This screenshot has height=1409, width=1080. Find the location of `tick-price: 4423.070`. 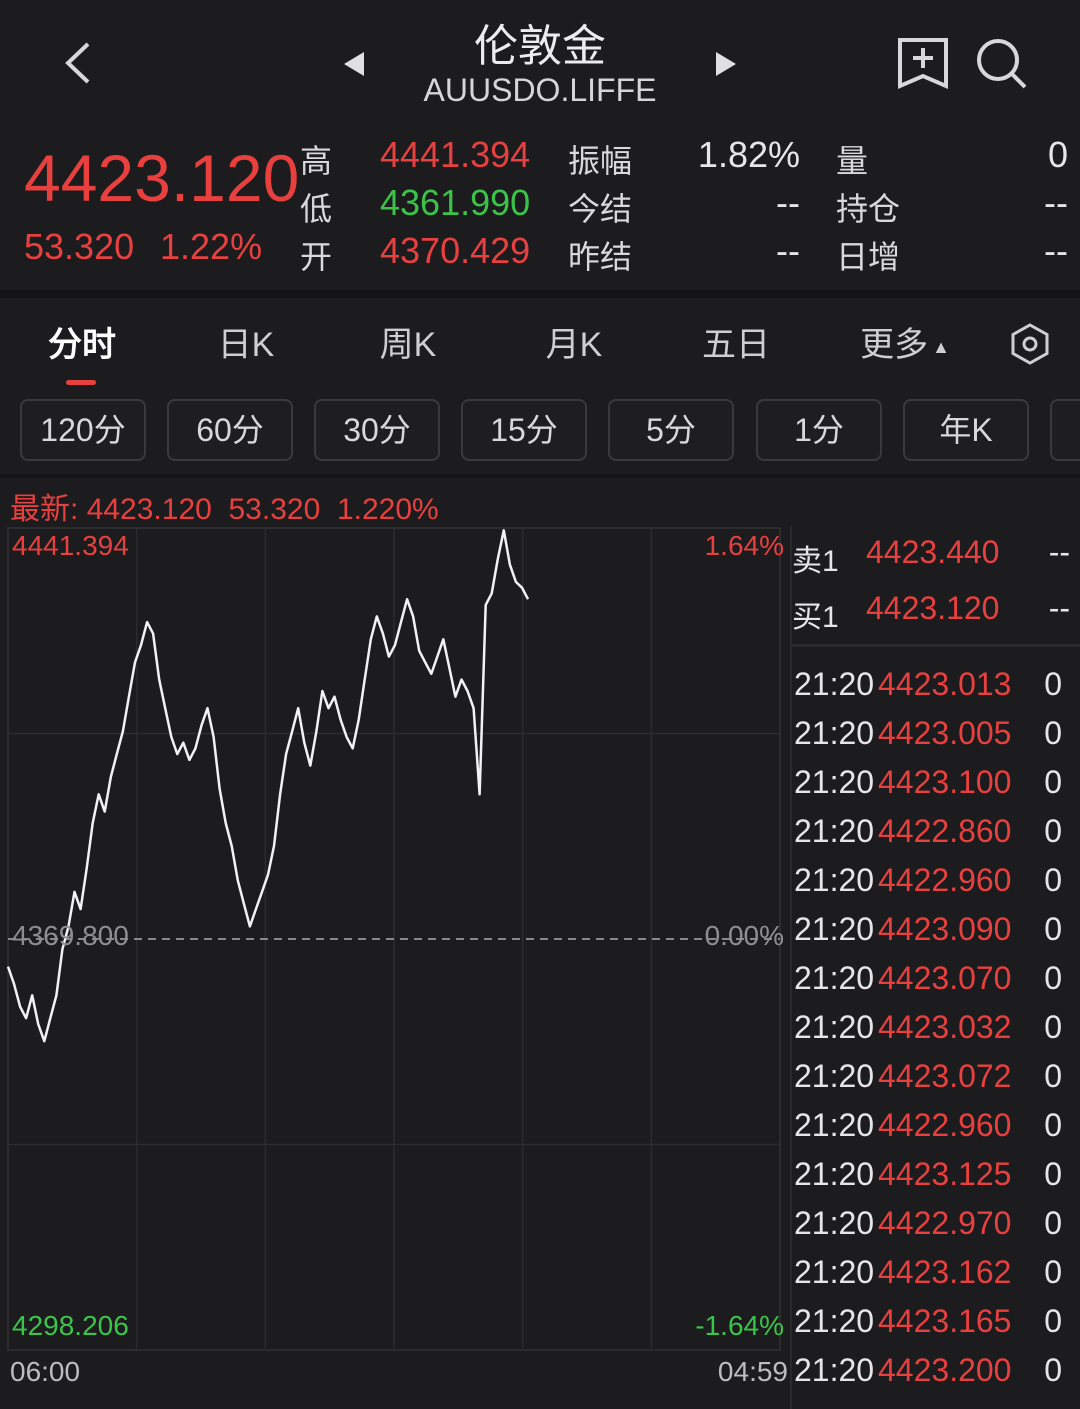

tick-price: 4423.070 is located at coordinates (945, 978).